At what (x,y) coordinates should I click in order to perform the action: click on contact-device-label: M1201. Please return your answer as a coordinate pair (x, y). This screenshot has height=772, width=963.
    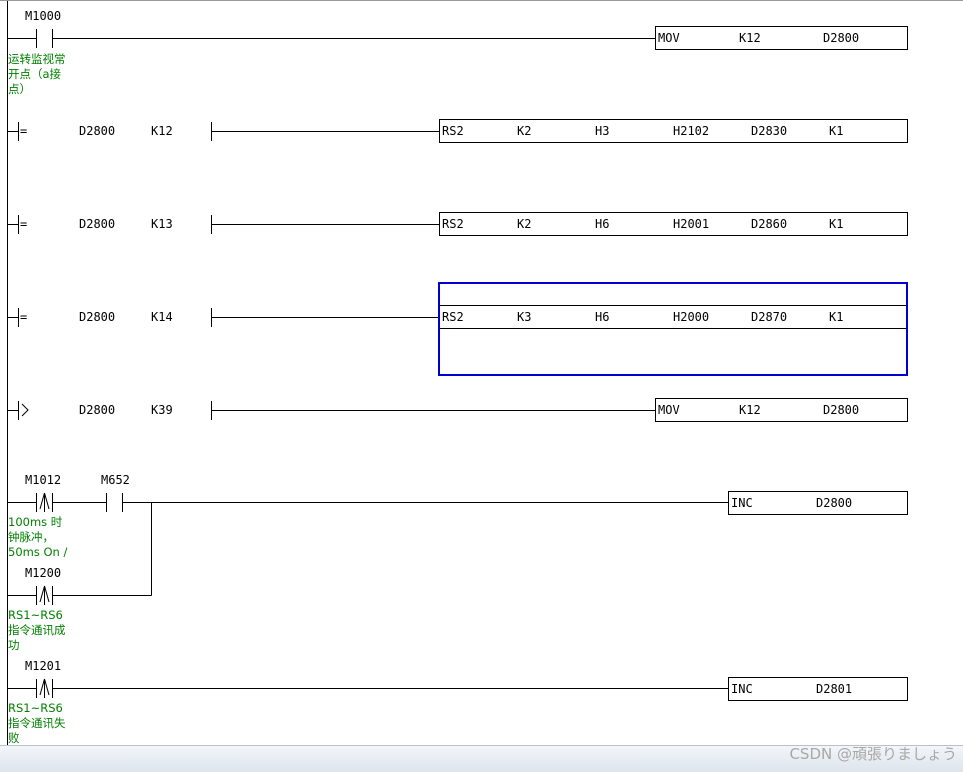
    Looking at the image, I should click on (43, 666).